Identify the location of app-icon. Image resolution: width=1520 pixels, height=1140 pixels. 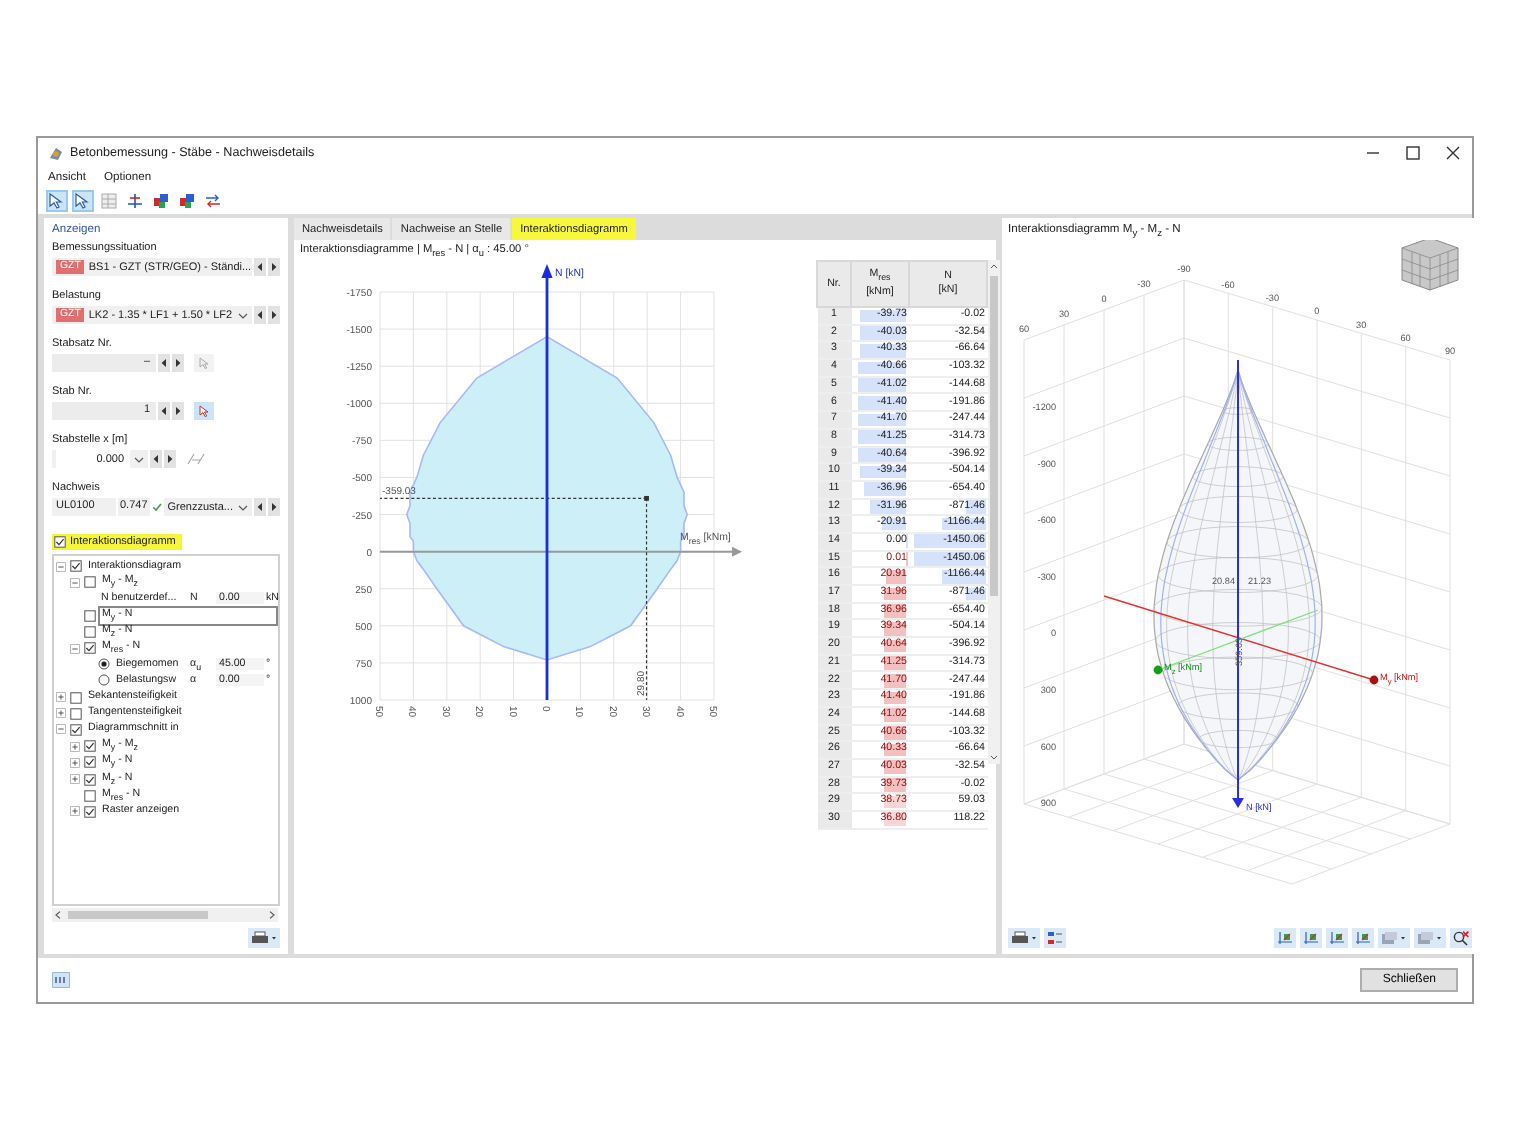
(56, 153).